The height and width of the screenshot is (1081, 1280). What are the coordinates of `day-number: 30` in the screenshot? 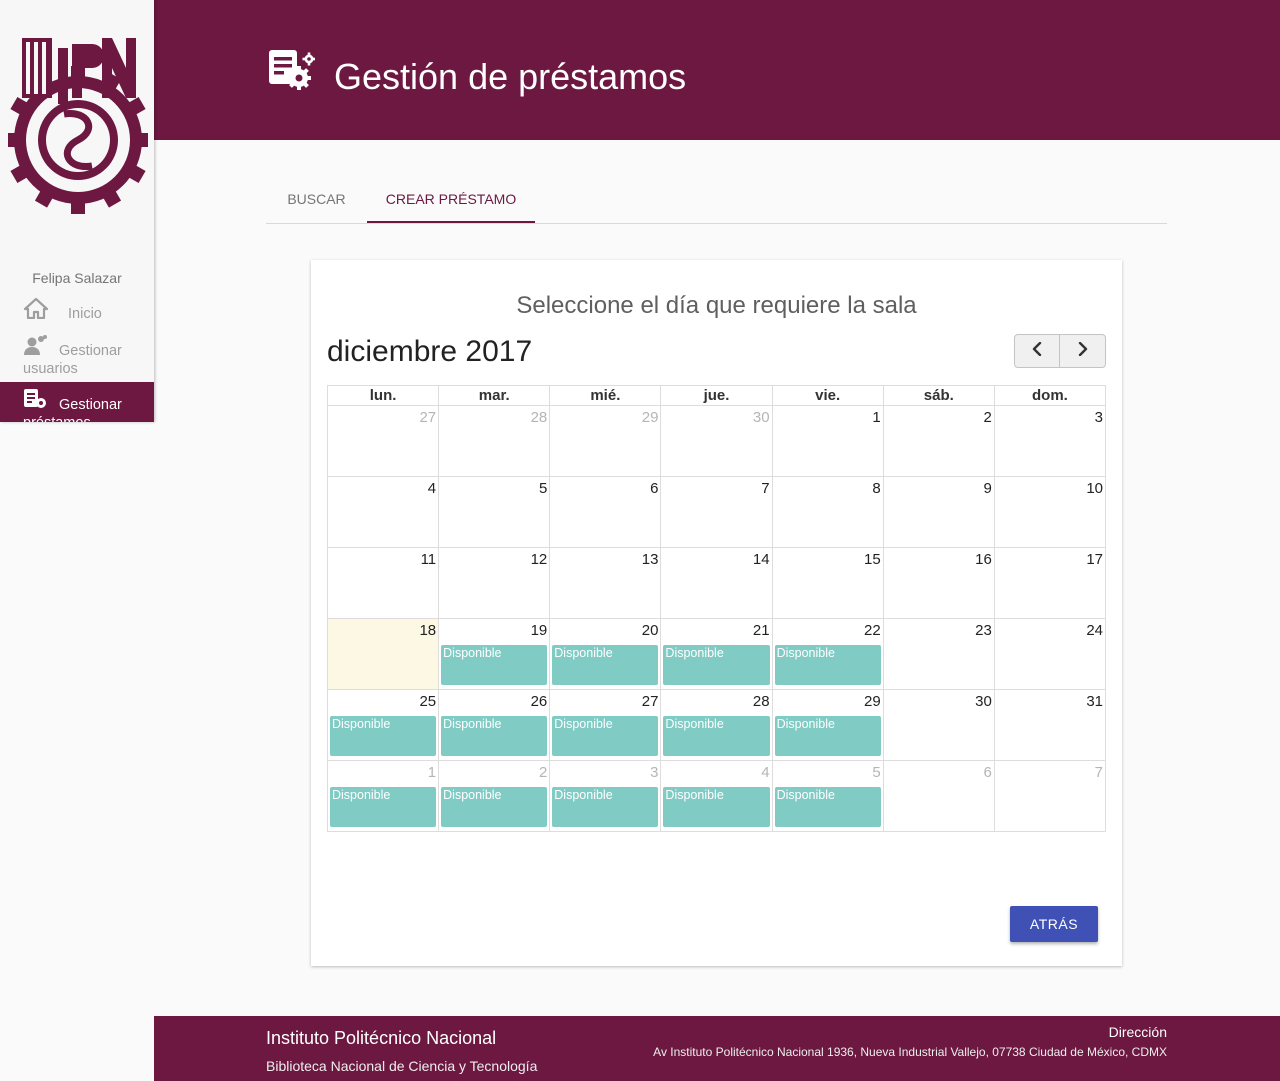 It's located at (983, 701).